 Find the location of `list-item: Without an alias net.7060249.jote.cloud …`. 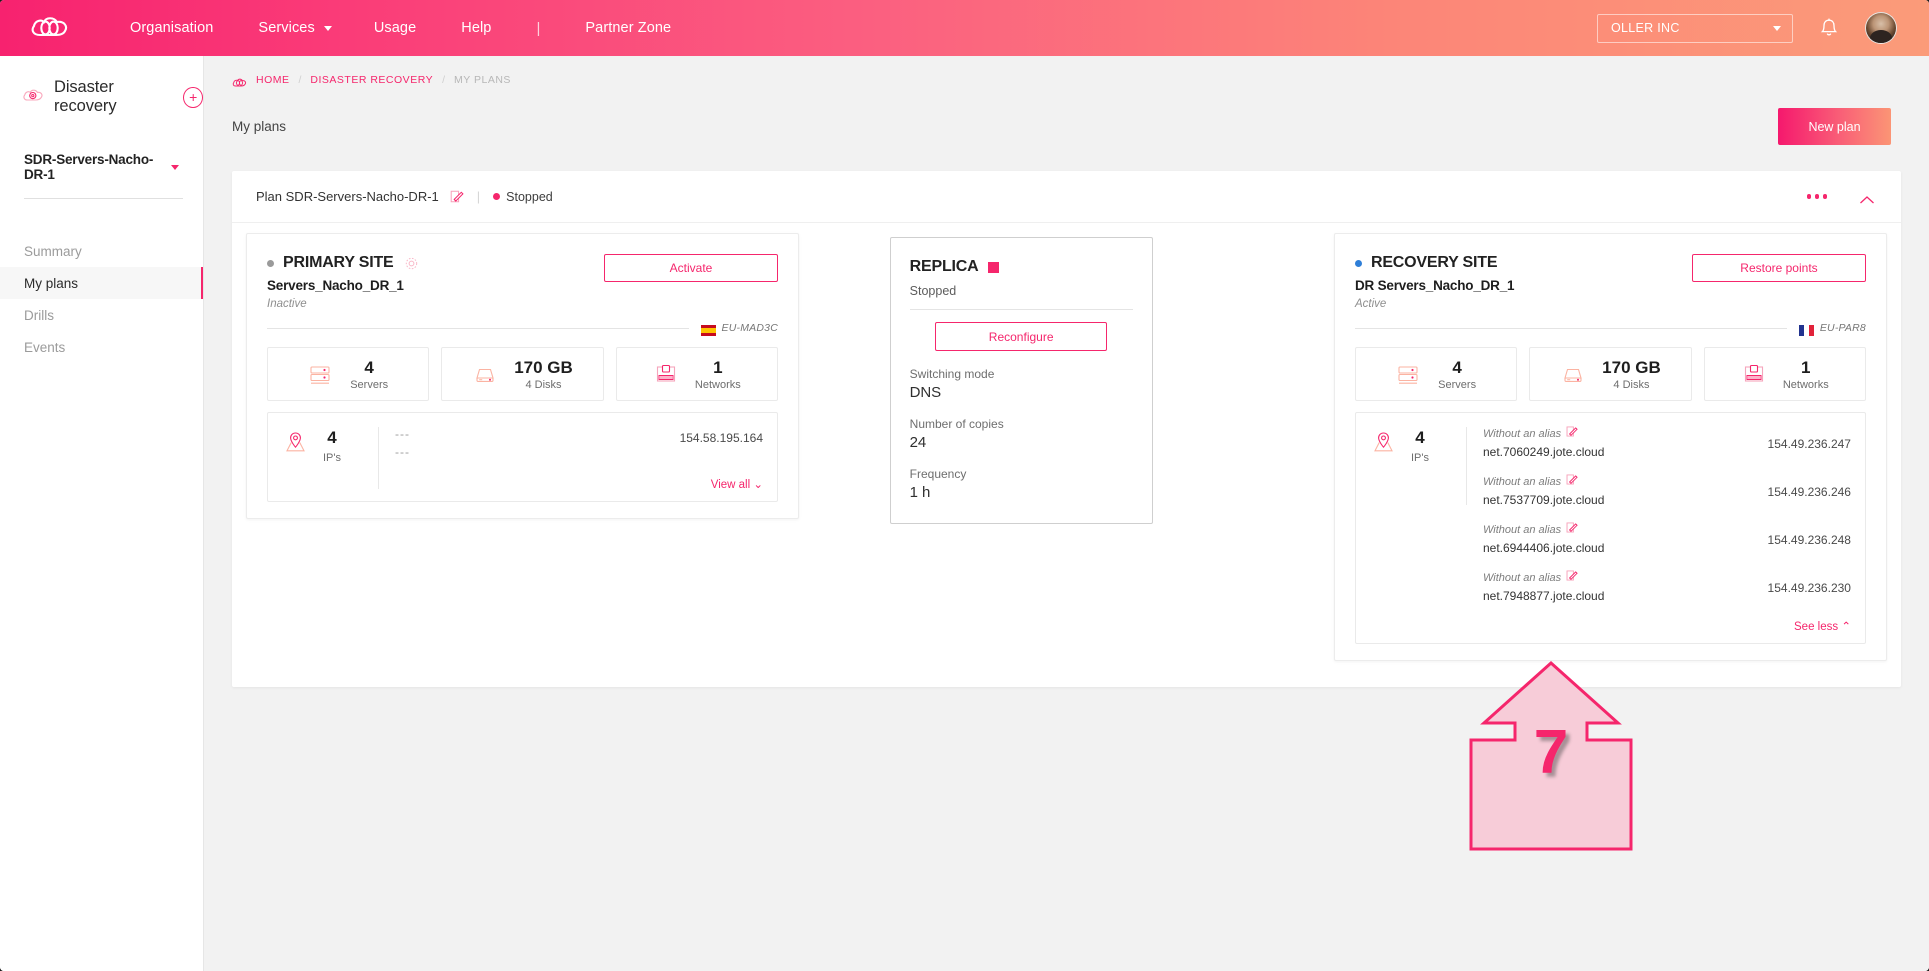

list-item: Without an alias net.7060249.jote.cloud … is located at coordinates (1667, 442).